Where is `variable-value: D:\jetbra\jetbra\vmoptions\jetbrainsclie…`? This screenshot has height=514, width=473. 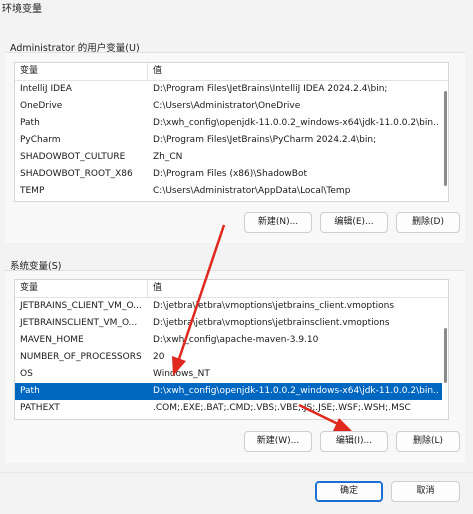
variable-value: D:\jetbra\jetbra\vmoptions\jetbrainsclie… is located at coordinates (271, 323).